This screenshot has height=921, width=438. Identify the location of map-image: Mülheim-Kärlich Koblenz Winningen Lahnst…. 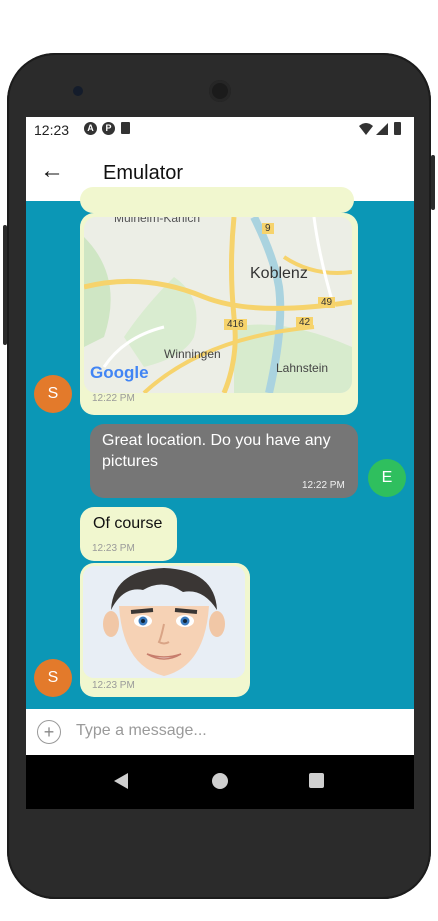
(218, 305).